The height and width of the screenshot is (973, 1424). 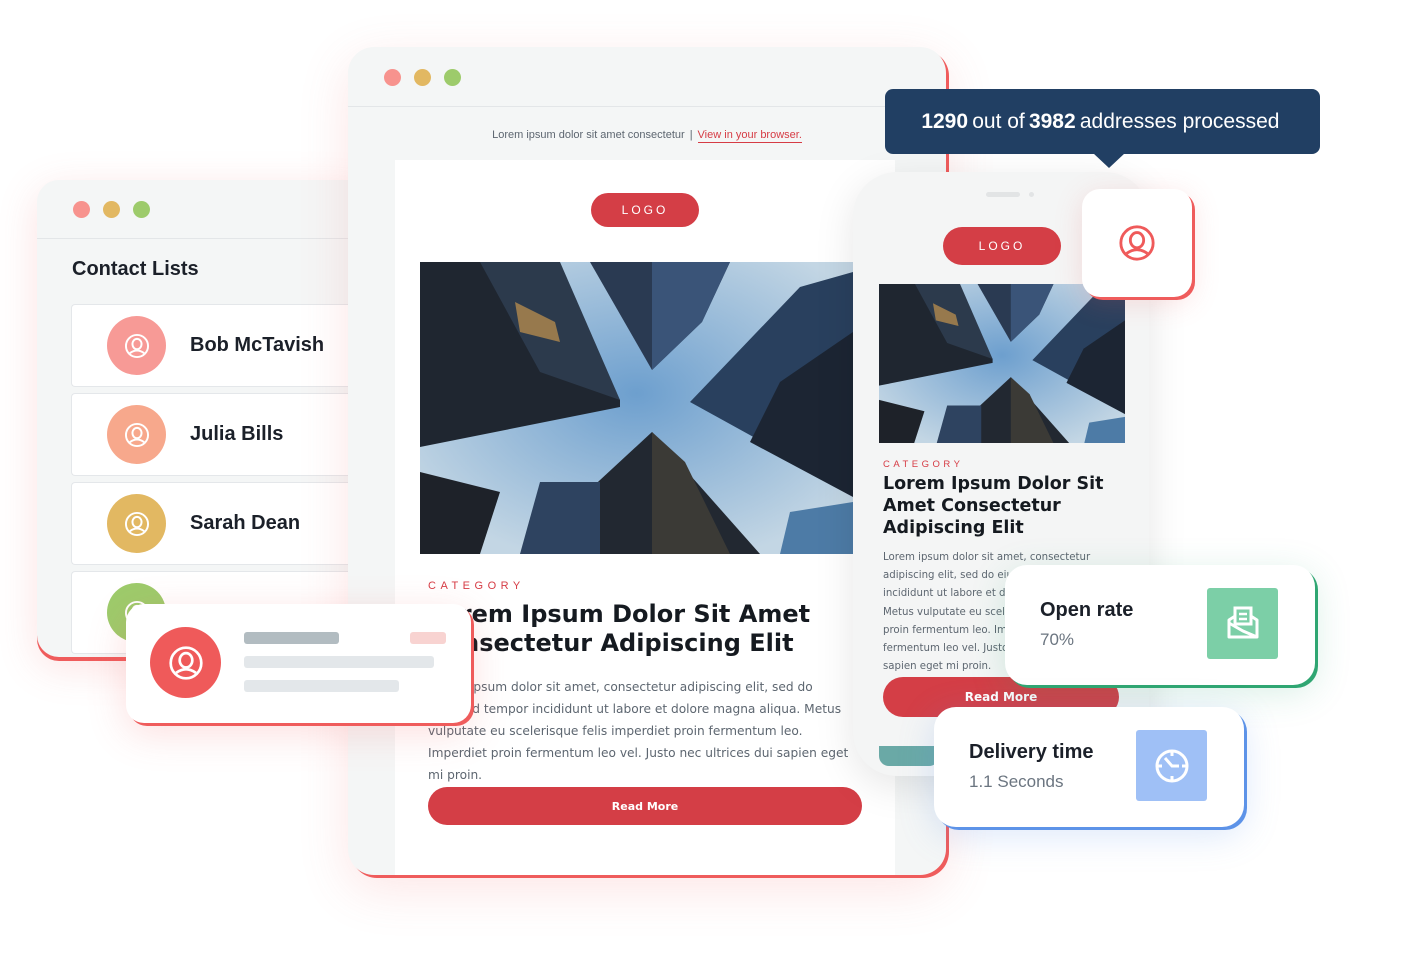 I want to click on contact-item: Sarah Dean, so click(x=219, y=523).